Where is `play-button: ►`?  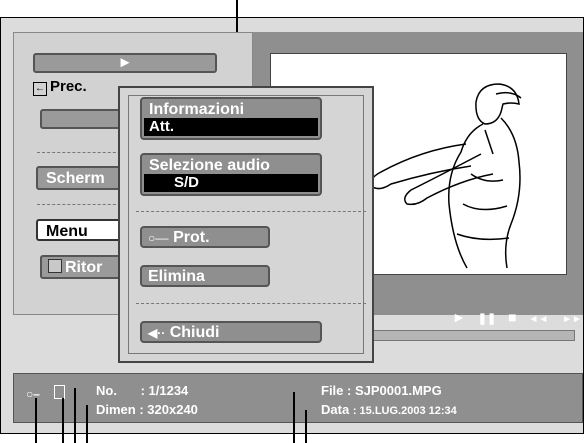 play-button: ► is located at coordinates (125, 63).